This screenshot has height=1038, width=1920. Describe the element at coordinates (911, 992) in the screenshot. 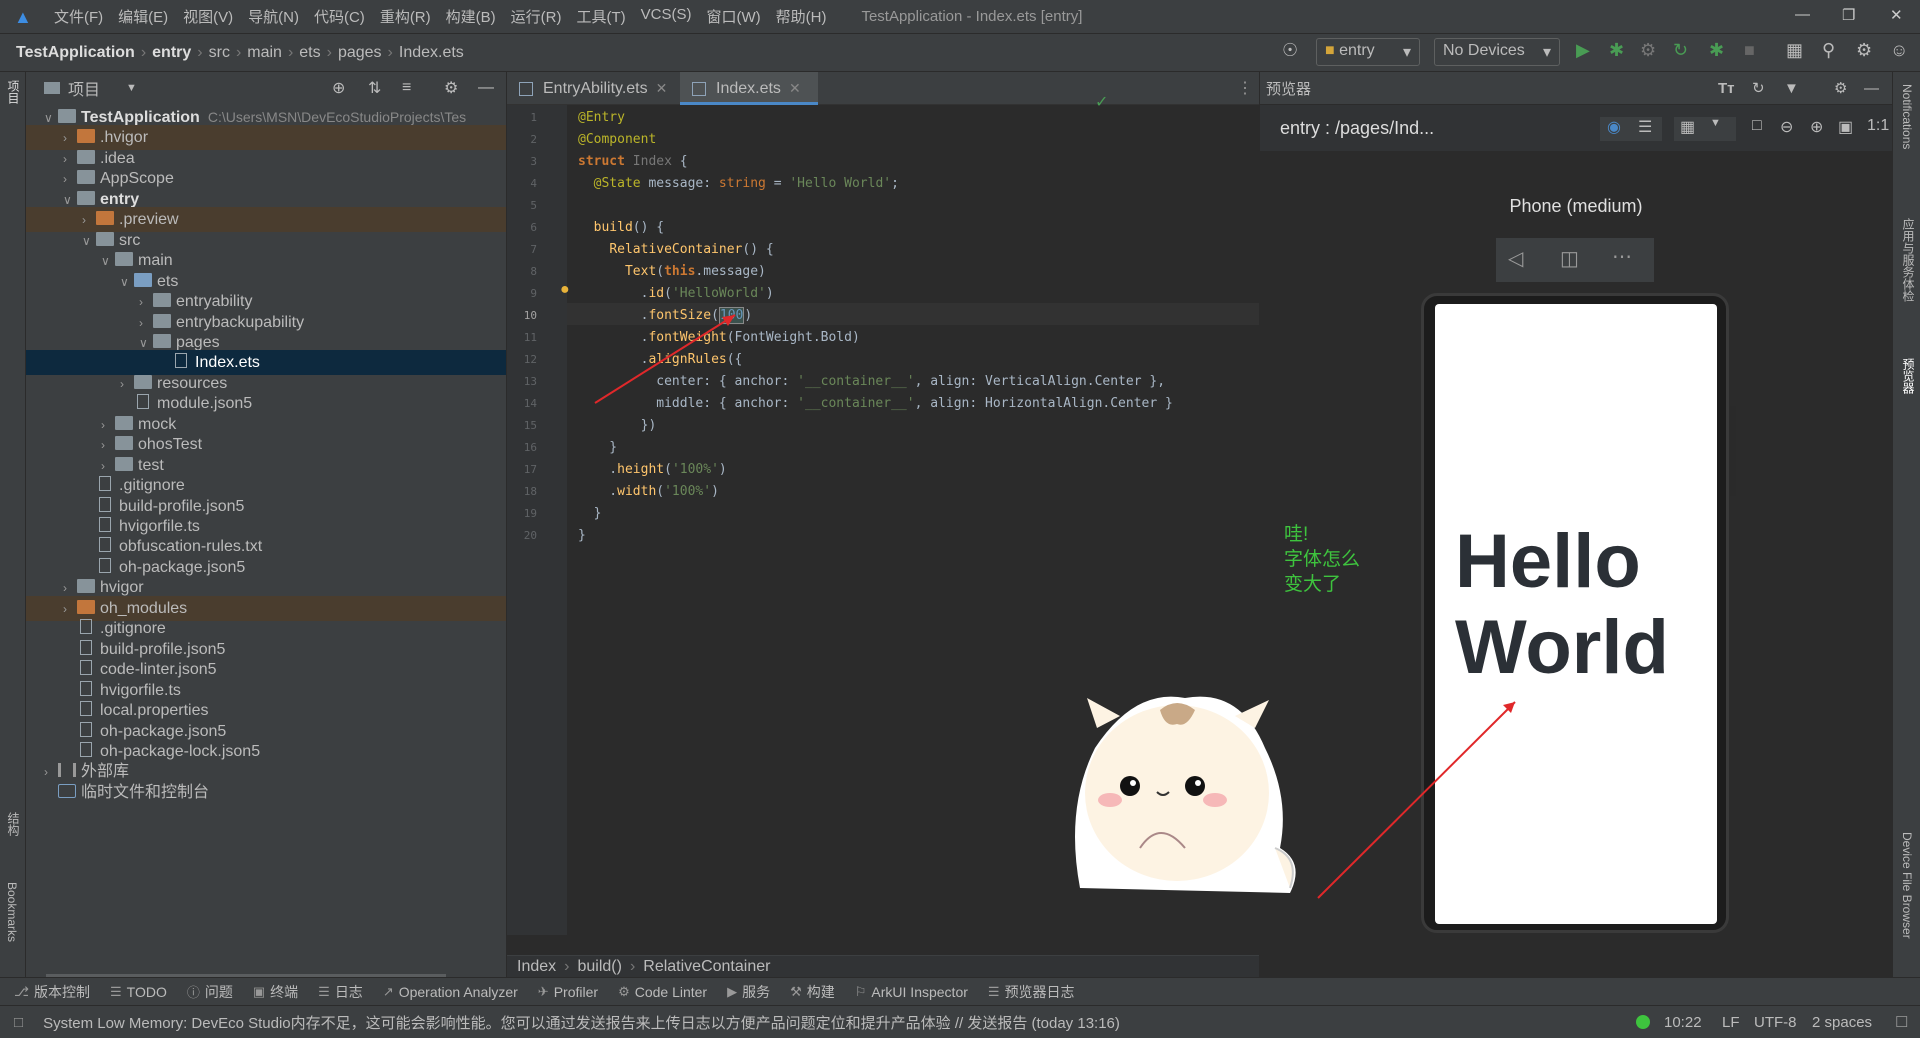

I see `tool-window-10: ⚐ ArkUI Inspector` at that location.